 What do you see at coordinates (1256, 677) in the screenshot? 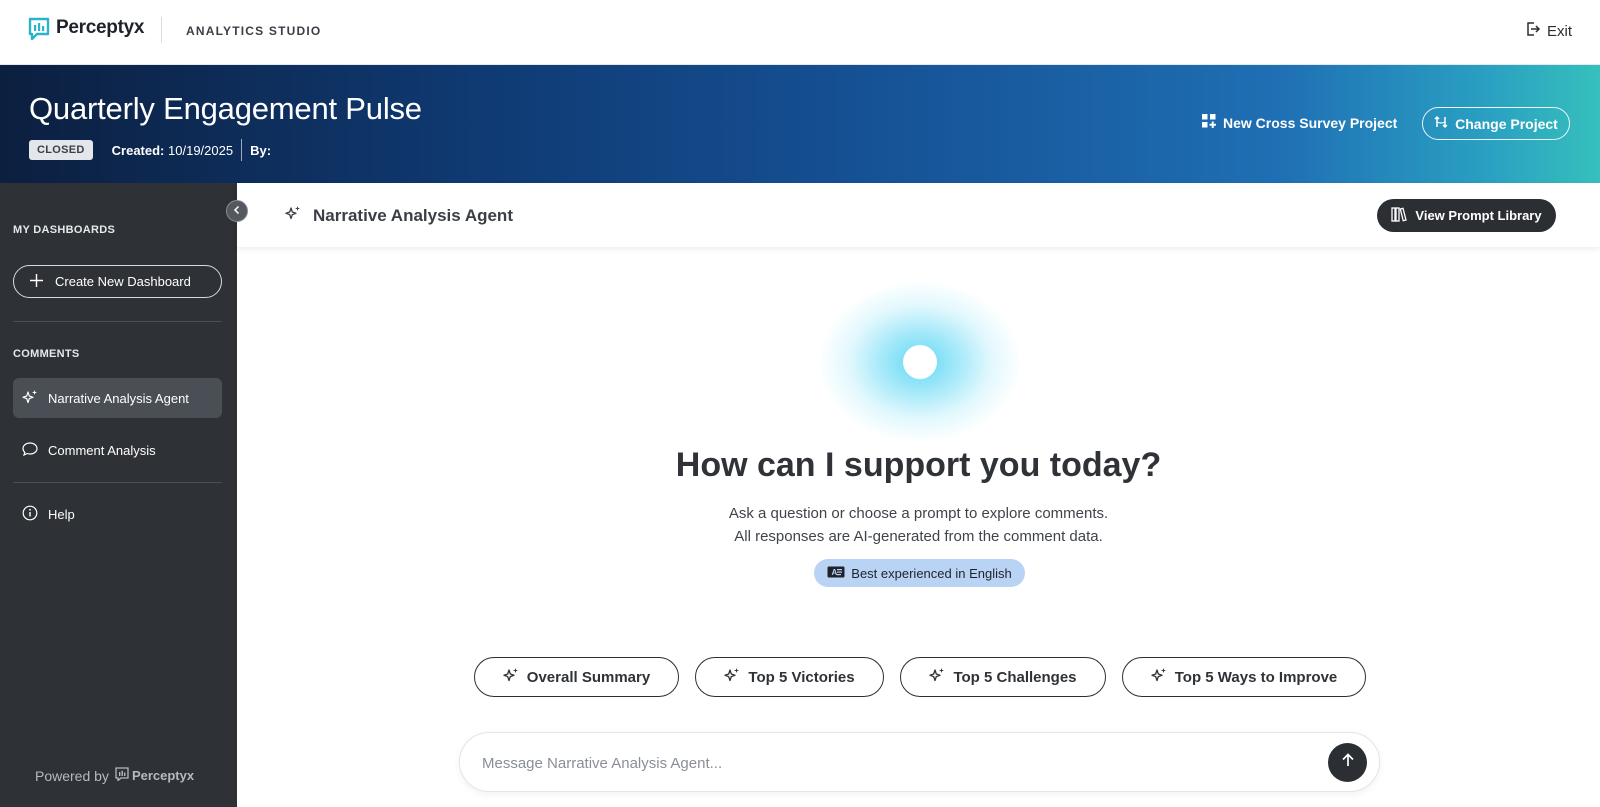
I see `prompt-chip-label: Top 5 Ways to Improve` at bounding box center [1256, 677].